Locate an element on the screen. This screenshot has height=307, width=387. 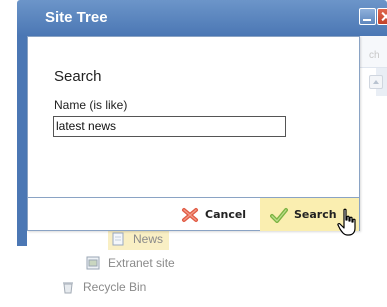
close-icon is located at coordinates (382, 16).